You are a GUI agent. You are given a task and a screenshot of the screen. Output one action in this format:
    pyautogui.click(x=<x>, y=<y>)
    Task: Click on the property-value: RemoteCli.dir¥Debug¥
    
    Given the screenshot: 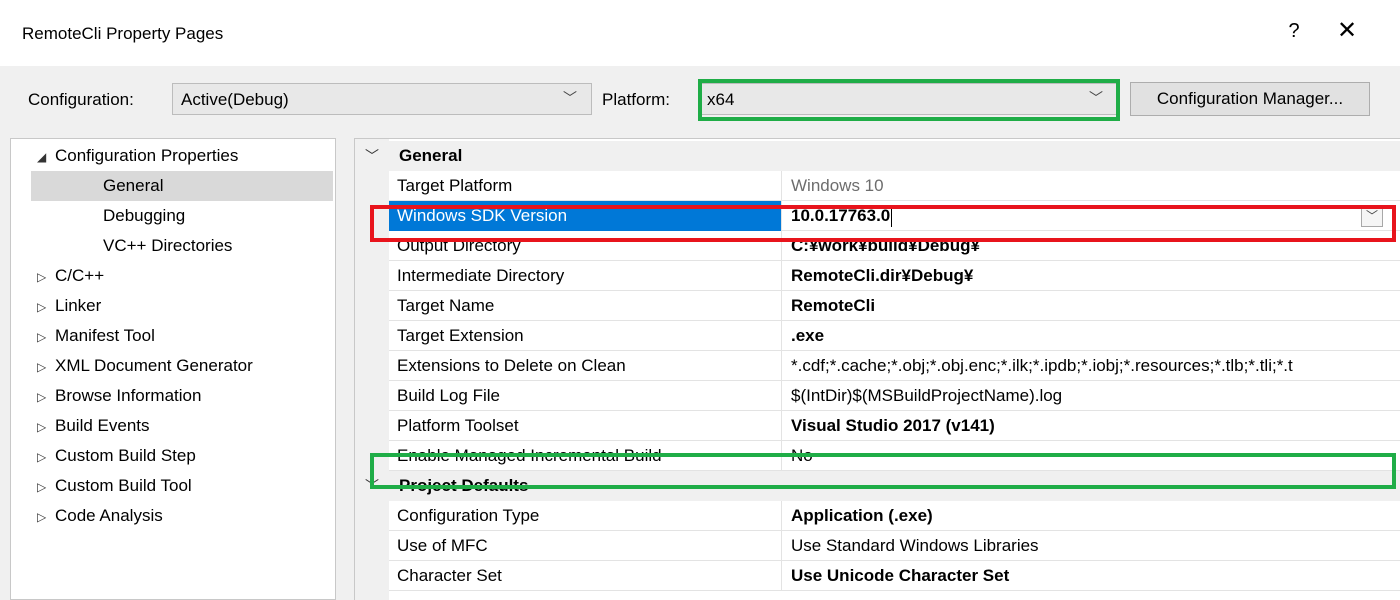 What is the action you would take?
    pyautogui.click(x=882, y=275)
    